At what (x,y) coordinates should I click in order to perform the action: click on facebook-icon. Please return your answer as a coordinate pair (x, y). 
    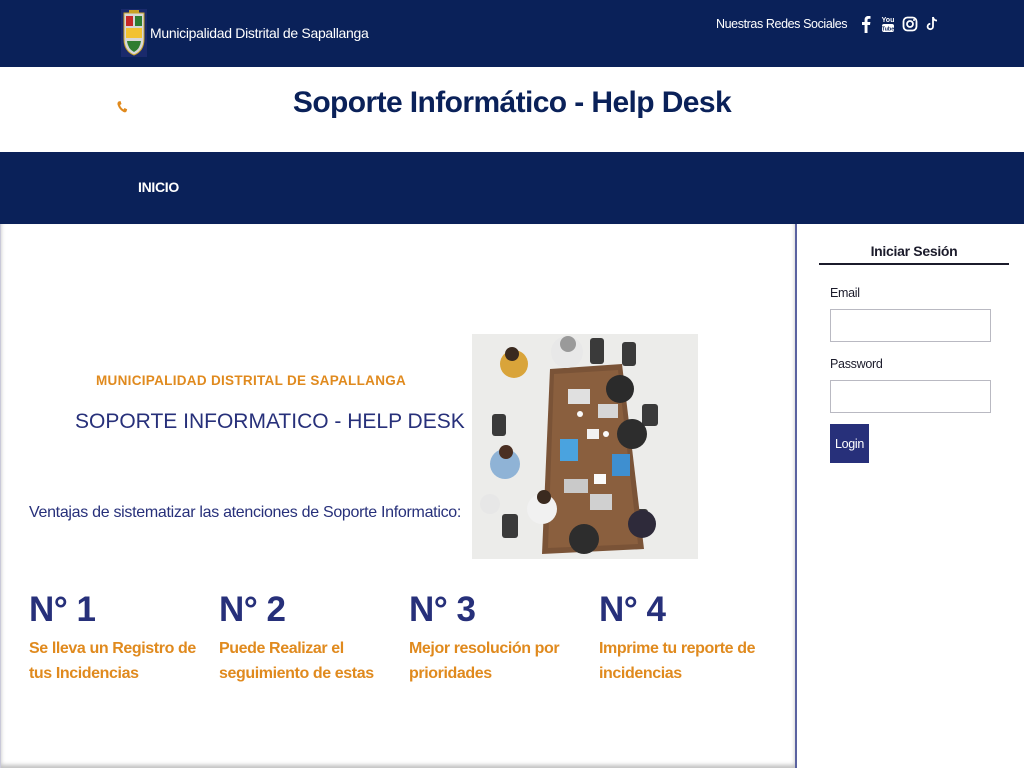
    Looking at the image, I should click on (866, 24).